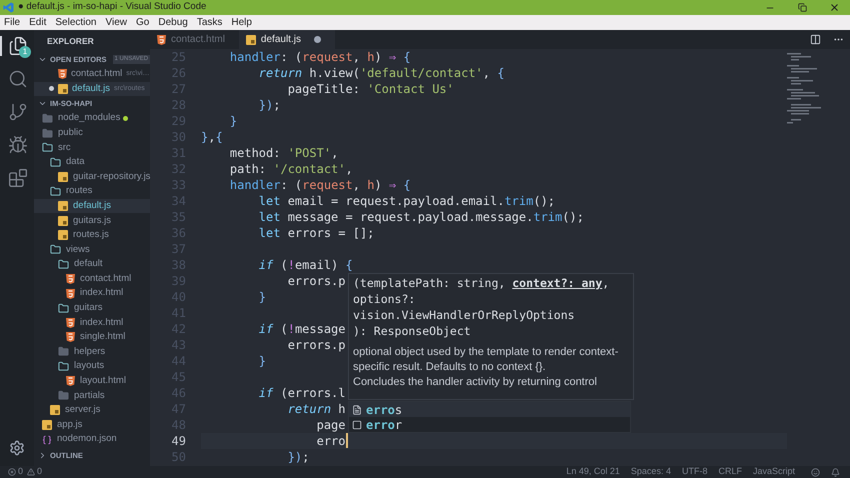 The width and height of the screenshot is (850, 478). What do you see at coordinates (834, 7) in the screenshot?
I see `close-icon` at bounding box center [834, 7].